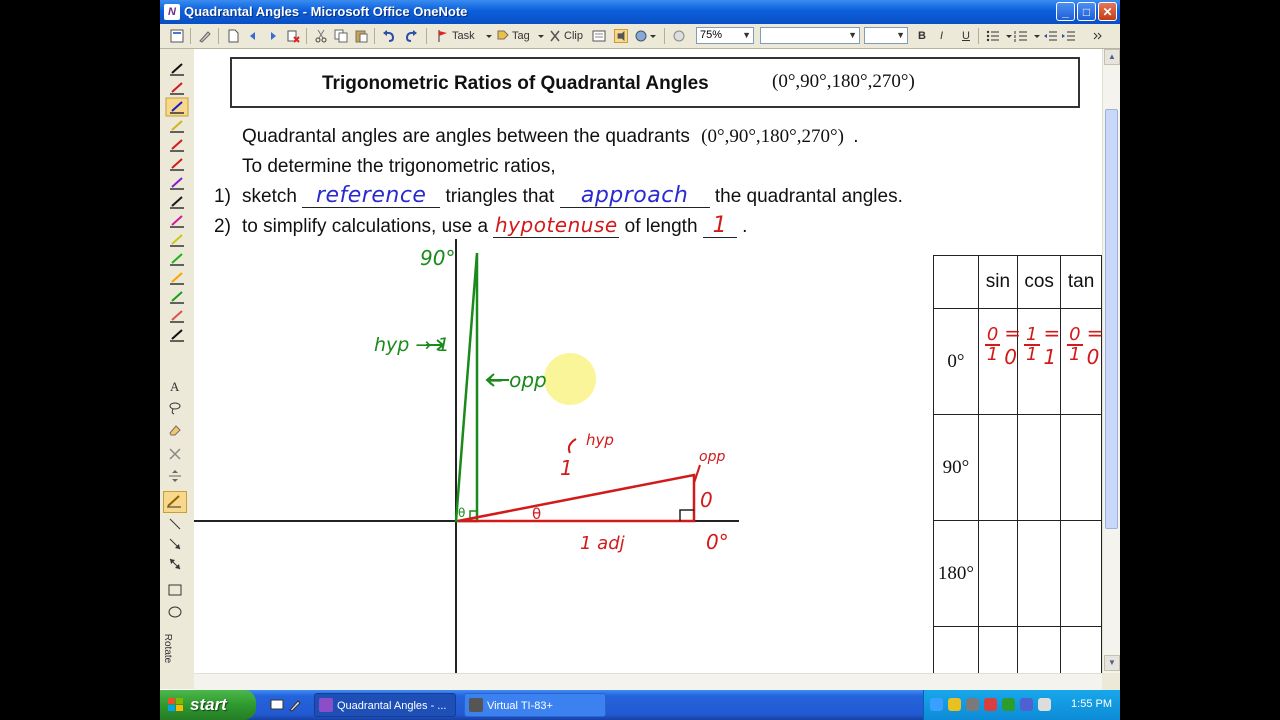 The image size is (1280, 720). Describe the element at coordinates (999, 361) in the screenshot. I see `table-cell-sin-0: 0 1 = 0` at that location.